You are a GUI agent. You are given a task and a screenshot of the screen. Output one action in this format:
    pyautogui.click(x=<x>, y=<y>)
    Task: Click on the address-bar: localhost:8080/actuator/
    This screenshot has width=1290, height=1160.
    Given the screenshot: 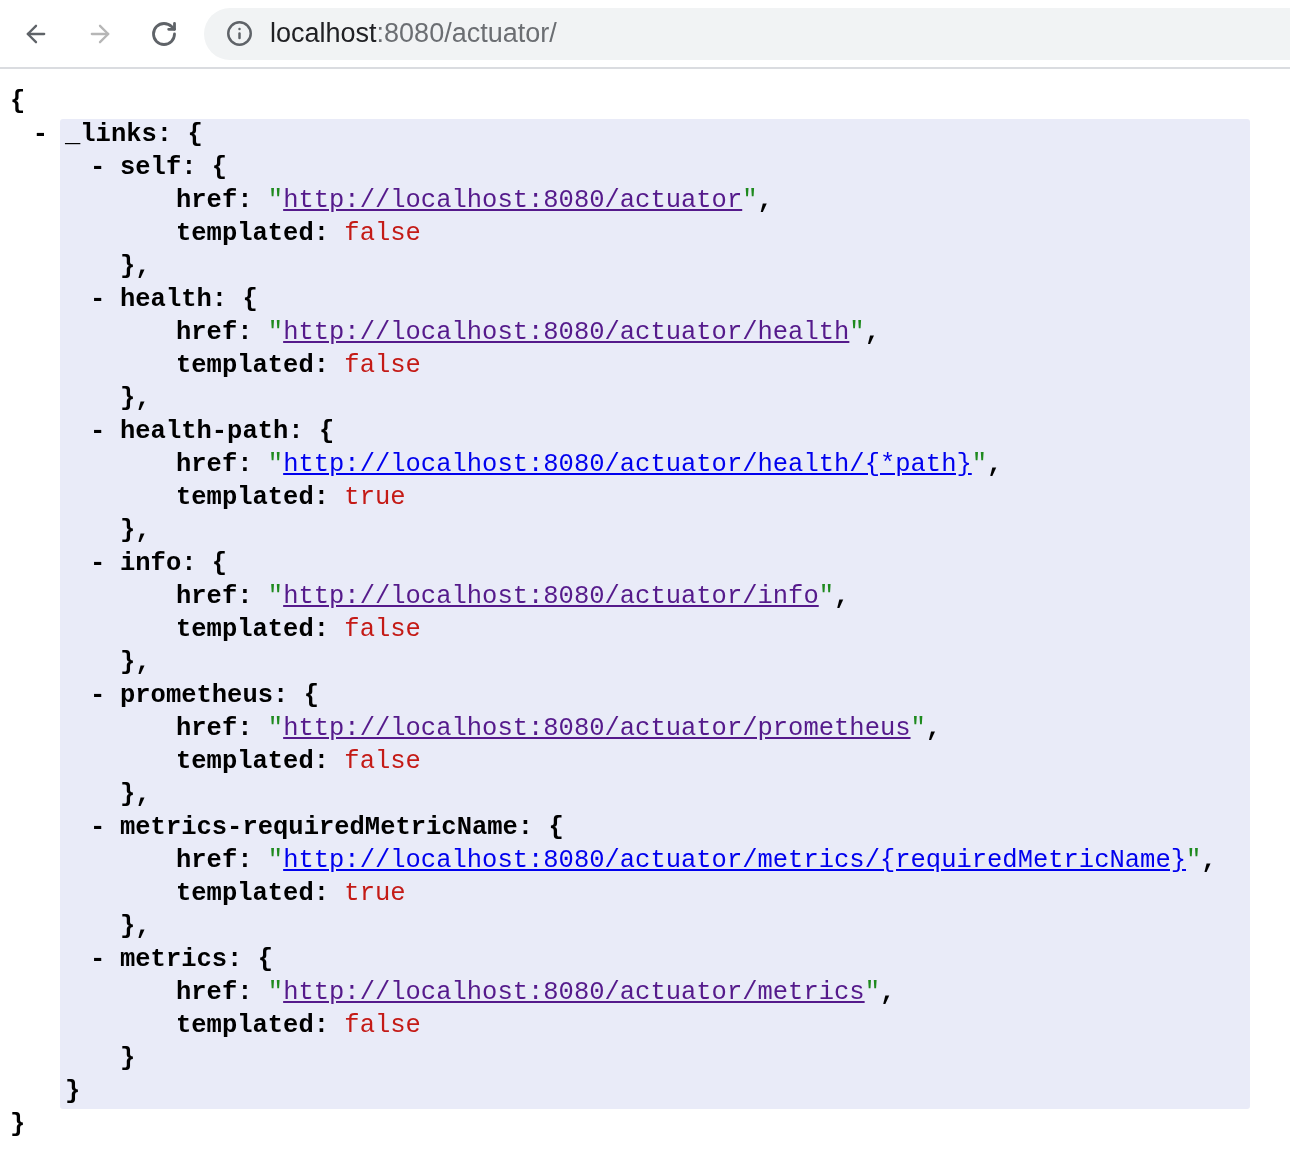 What is the action you would take?
    pyautogui.click(x=747, y=33)
    